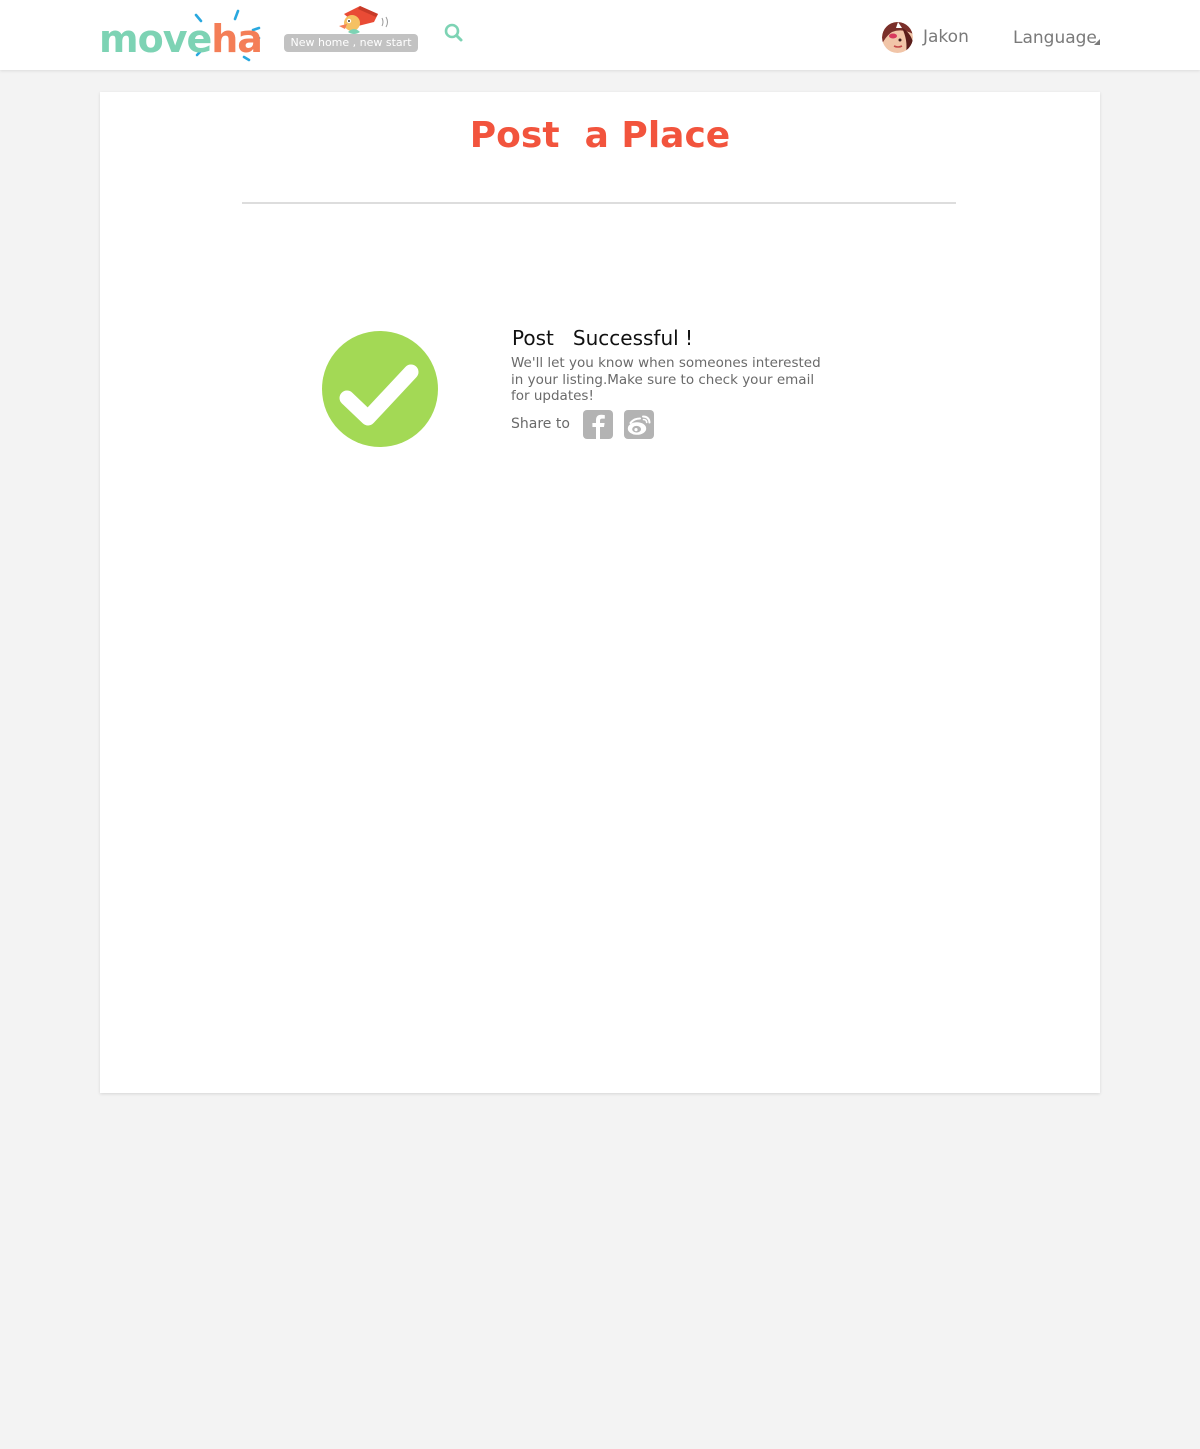 Image resolution: width=1200 pixels, height=1449 pixels. Describe the element at coordinates (540, 424) in the screenshot. I see `share-label: Share to` at that location.